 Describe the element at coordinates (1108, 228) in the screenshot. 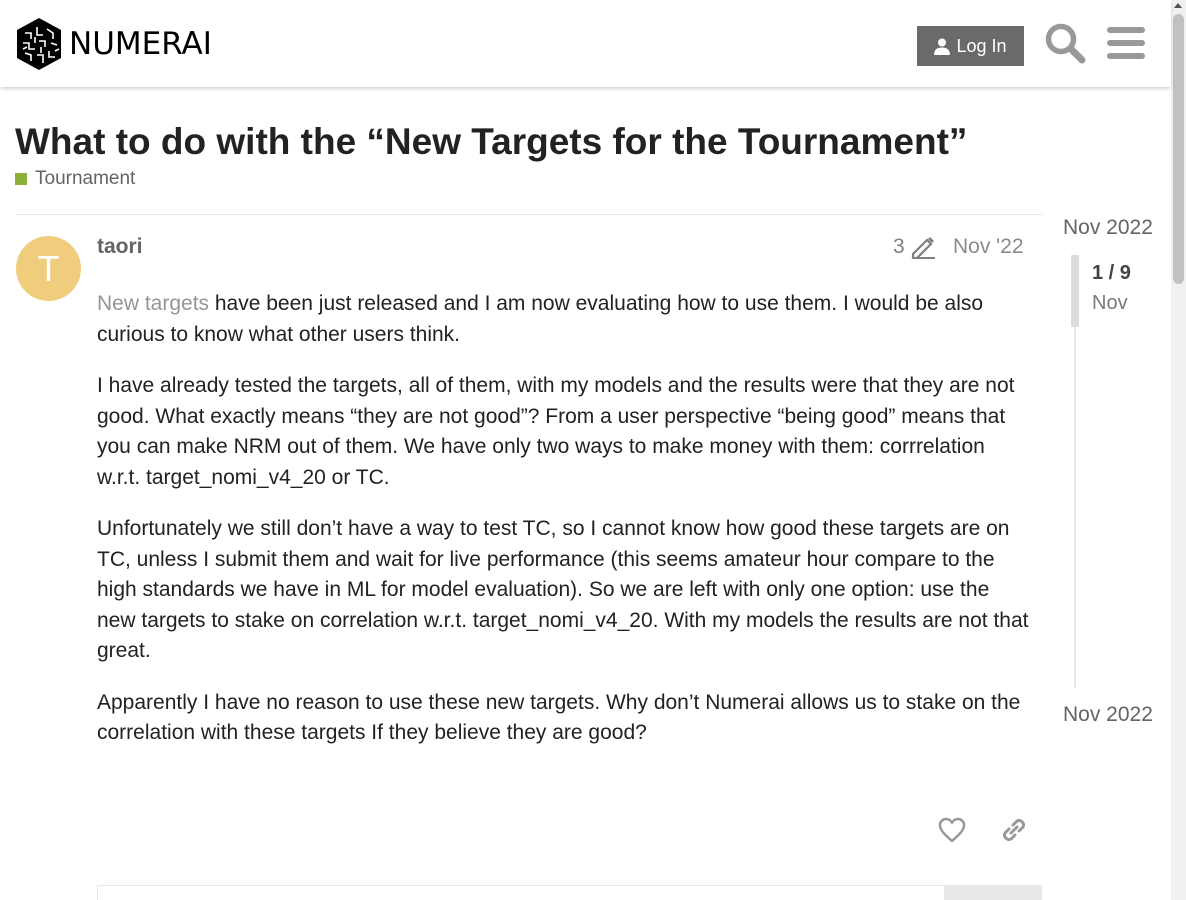

I see `timeline-start-date: Nov 2022` at that location.